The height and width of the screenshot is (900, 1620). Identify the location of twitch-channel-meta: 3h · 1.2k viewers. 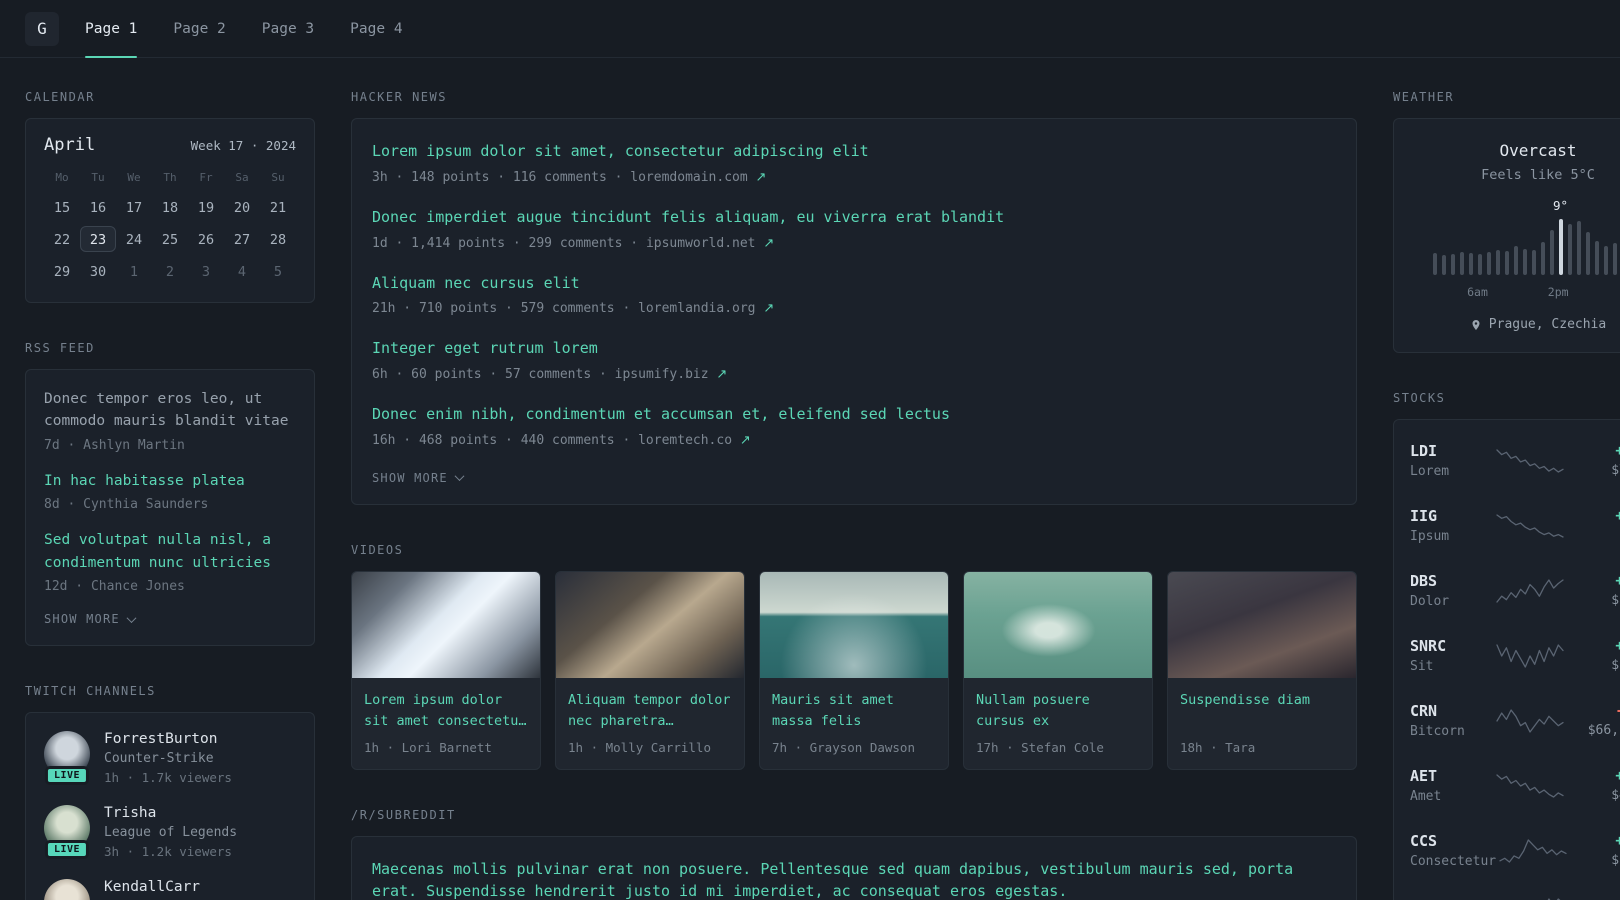
(168, 852).